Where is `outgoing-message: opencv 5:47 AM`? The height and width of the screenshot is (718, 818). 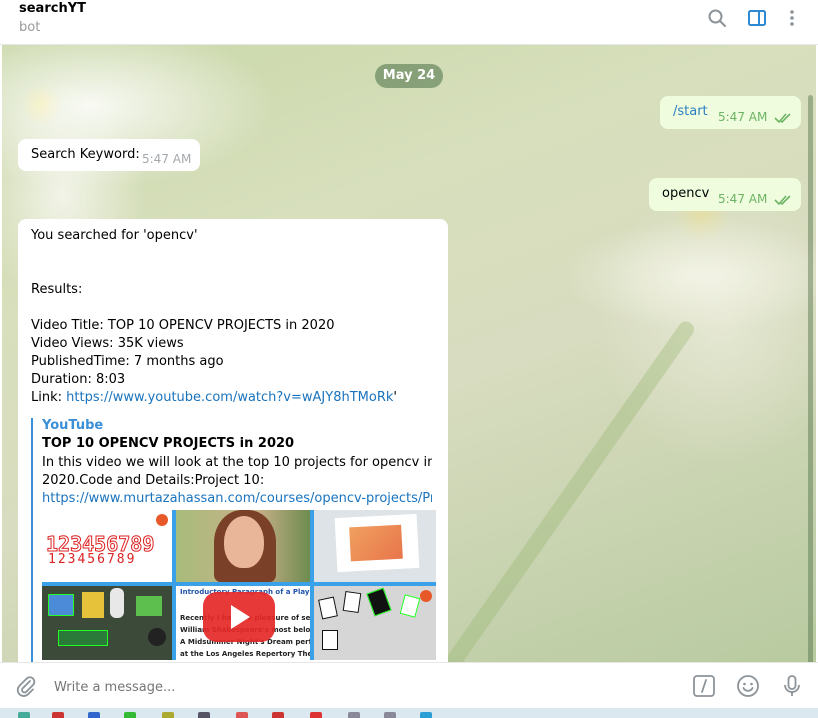
outgoing-message: opencv 5:47 AM is located at coordinates (725, 194).